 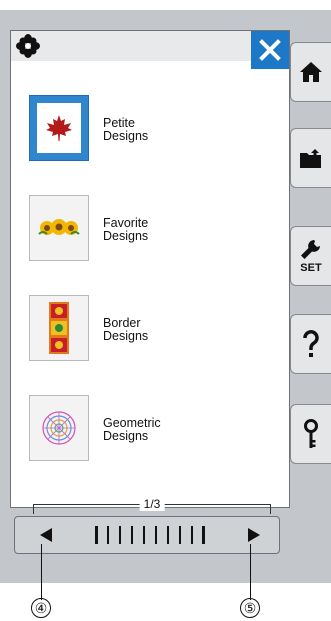 I want to click on key-icon, so click(x=311, y=433).